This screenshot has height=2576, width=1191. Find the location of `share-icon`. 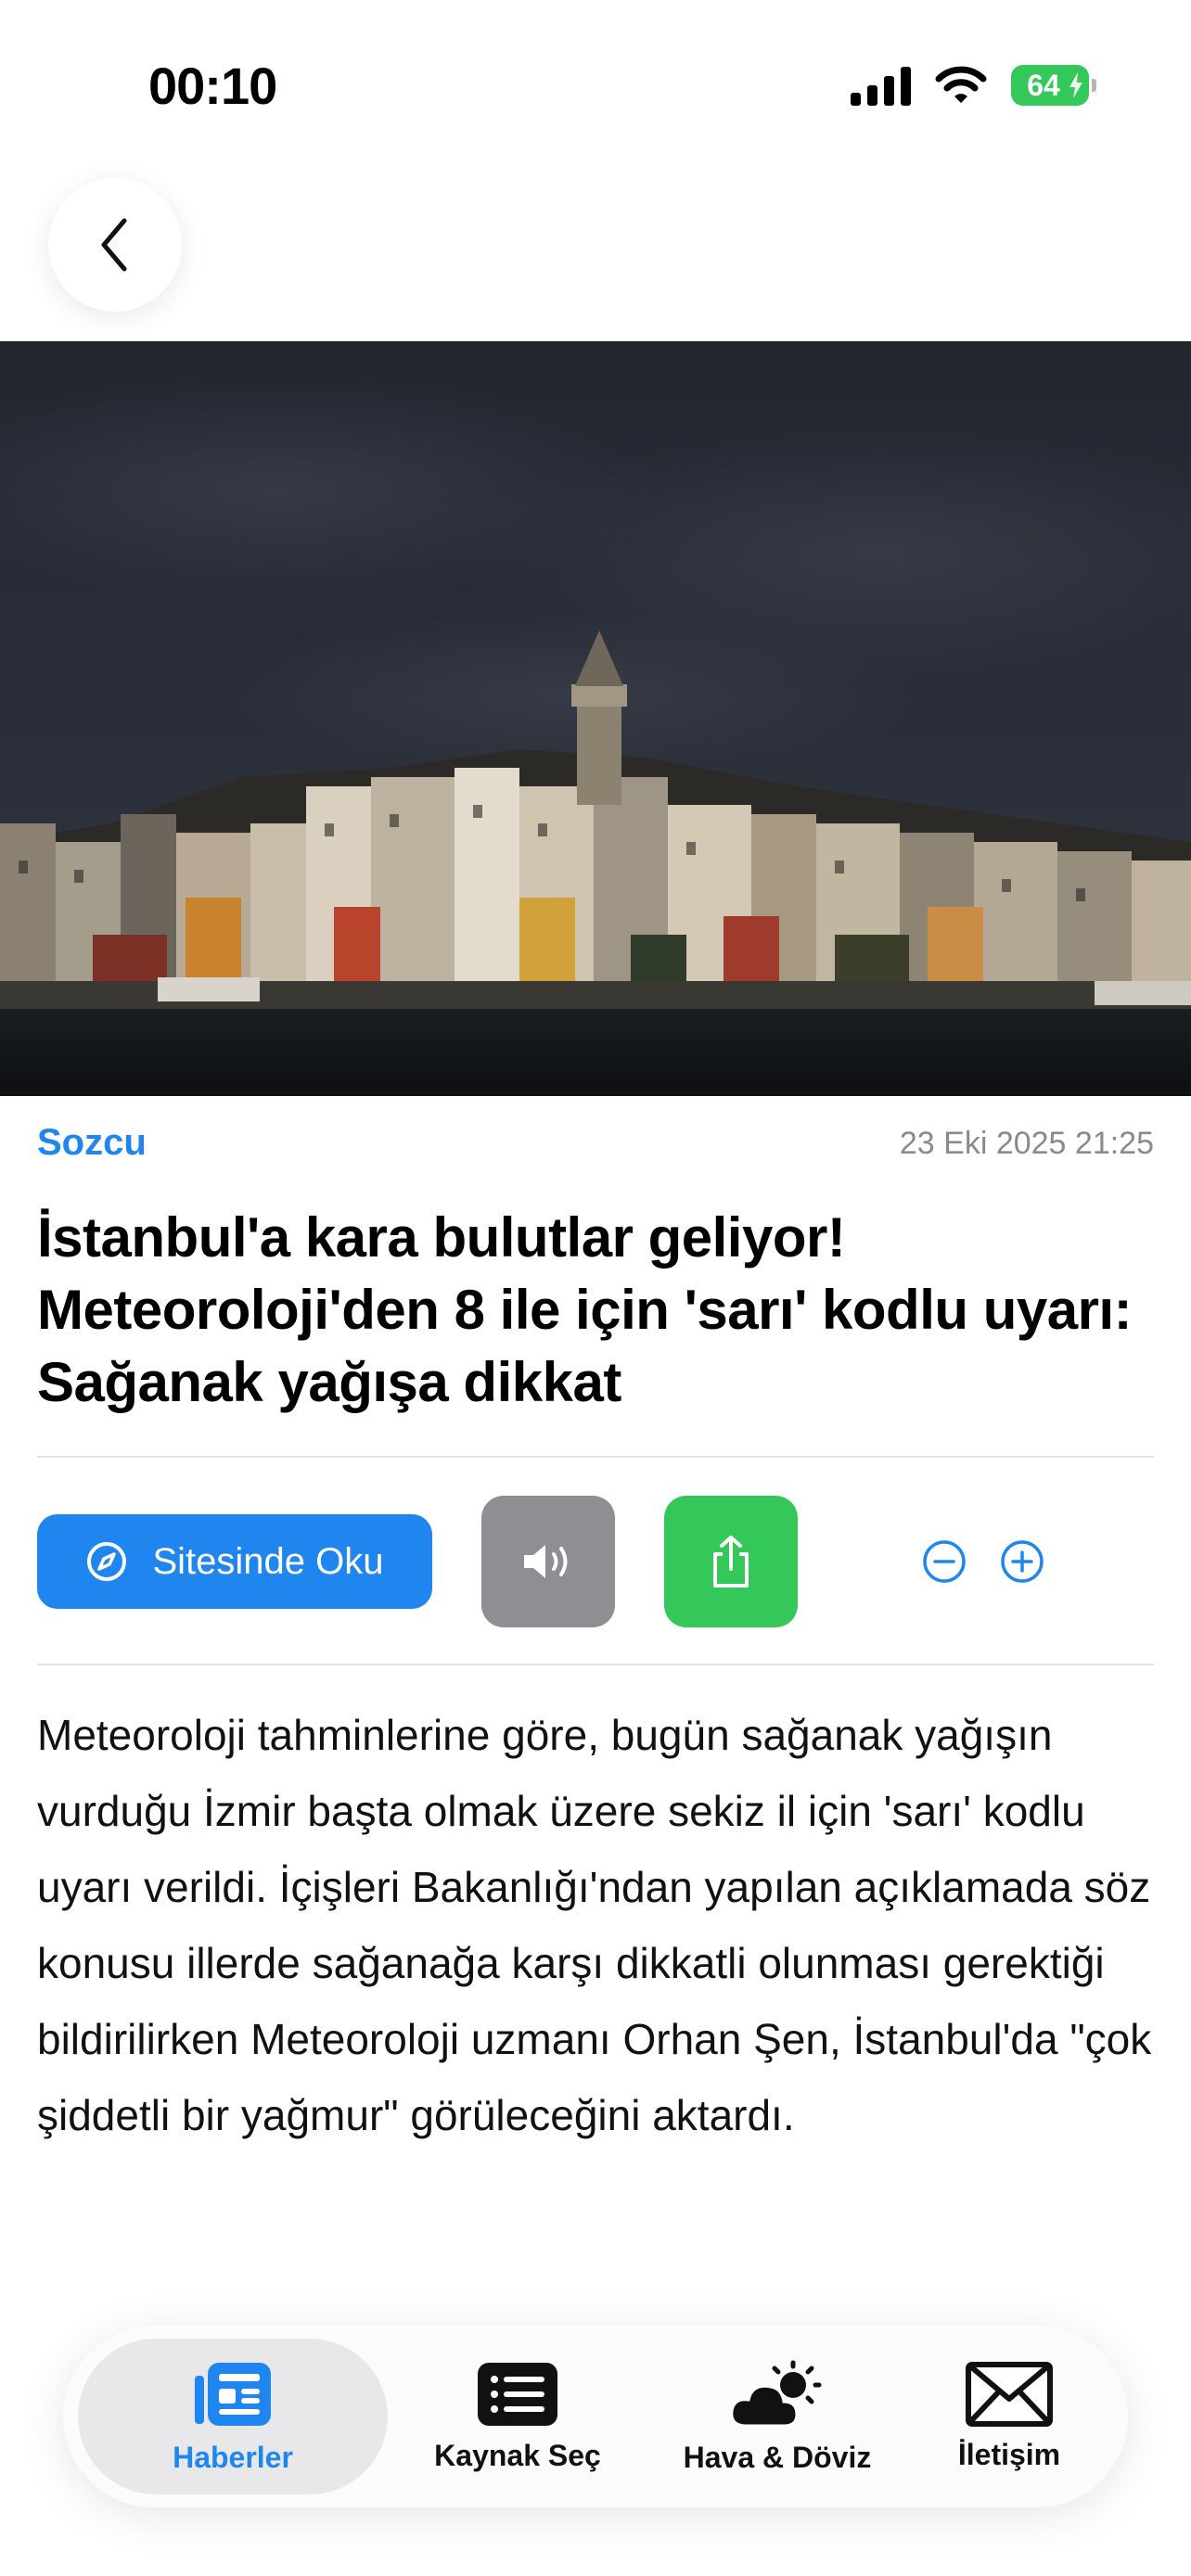

share-icon is located at coordinates (731, 1562).